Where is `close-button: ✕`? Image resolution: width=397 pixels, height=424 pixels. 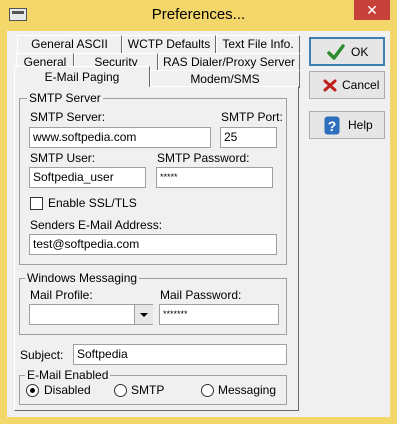
close-button: ✕ is located at coordinates (372, 10).